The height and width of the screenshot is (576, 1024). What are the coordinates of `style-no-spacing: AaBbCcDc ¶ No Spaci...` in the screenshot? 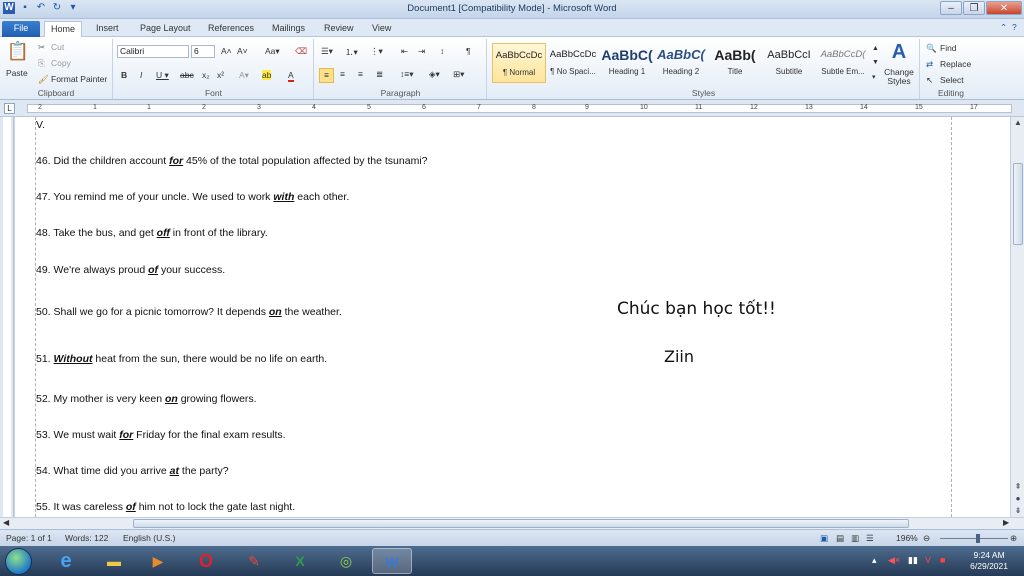 It's located at (573, 63).